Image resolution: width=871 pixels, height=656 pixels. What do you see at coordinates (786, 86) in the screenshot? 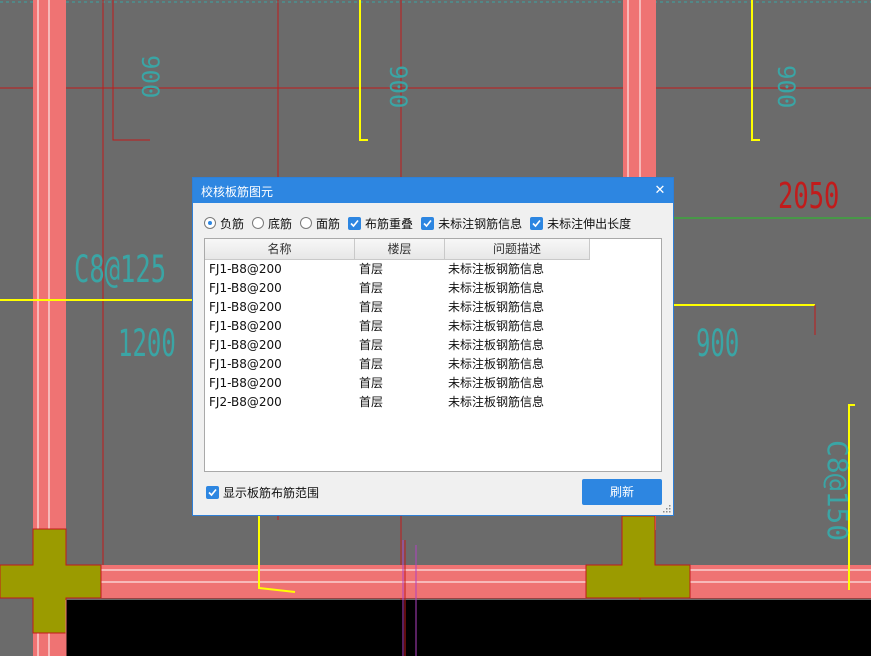
I see `label-small-900-c: 900` at bounding box center [786, 86].